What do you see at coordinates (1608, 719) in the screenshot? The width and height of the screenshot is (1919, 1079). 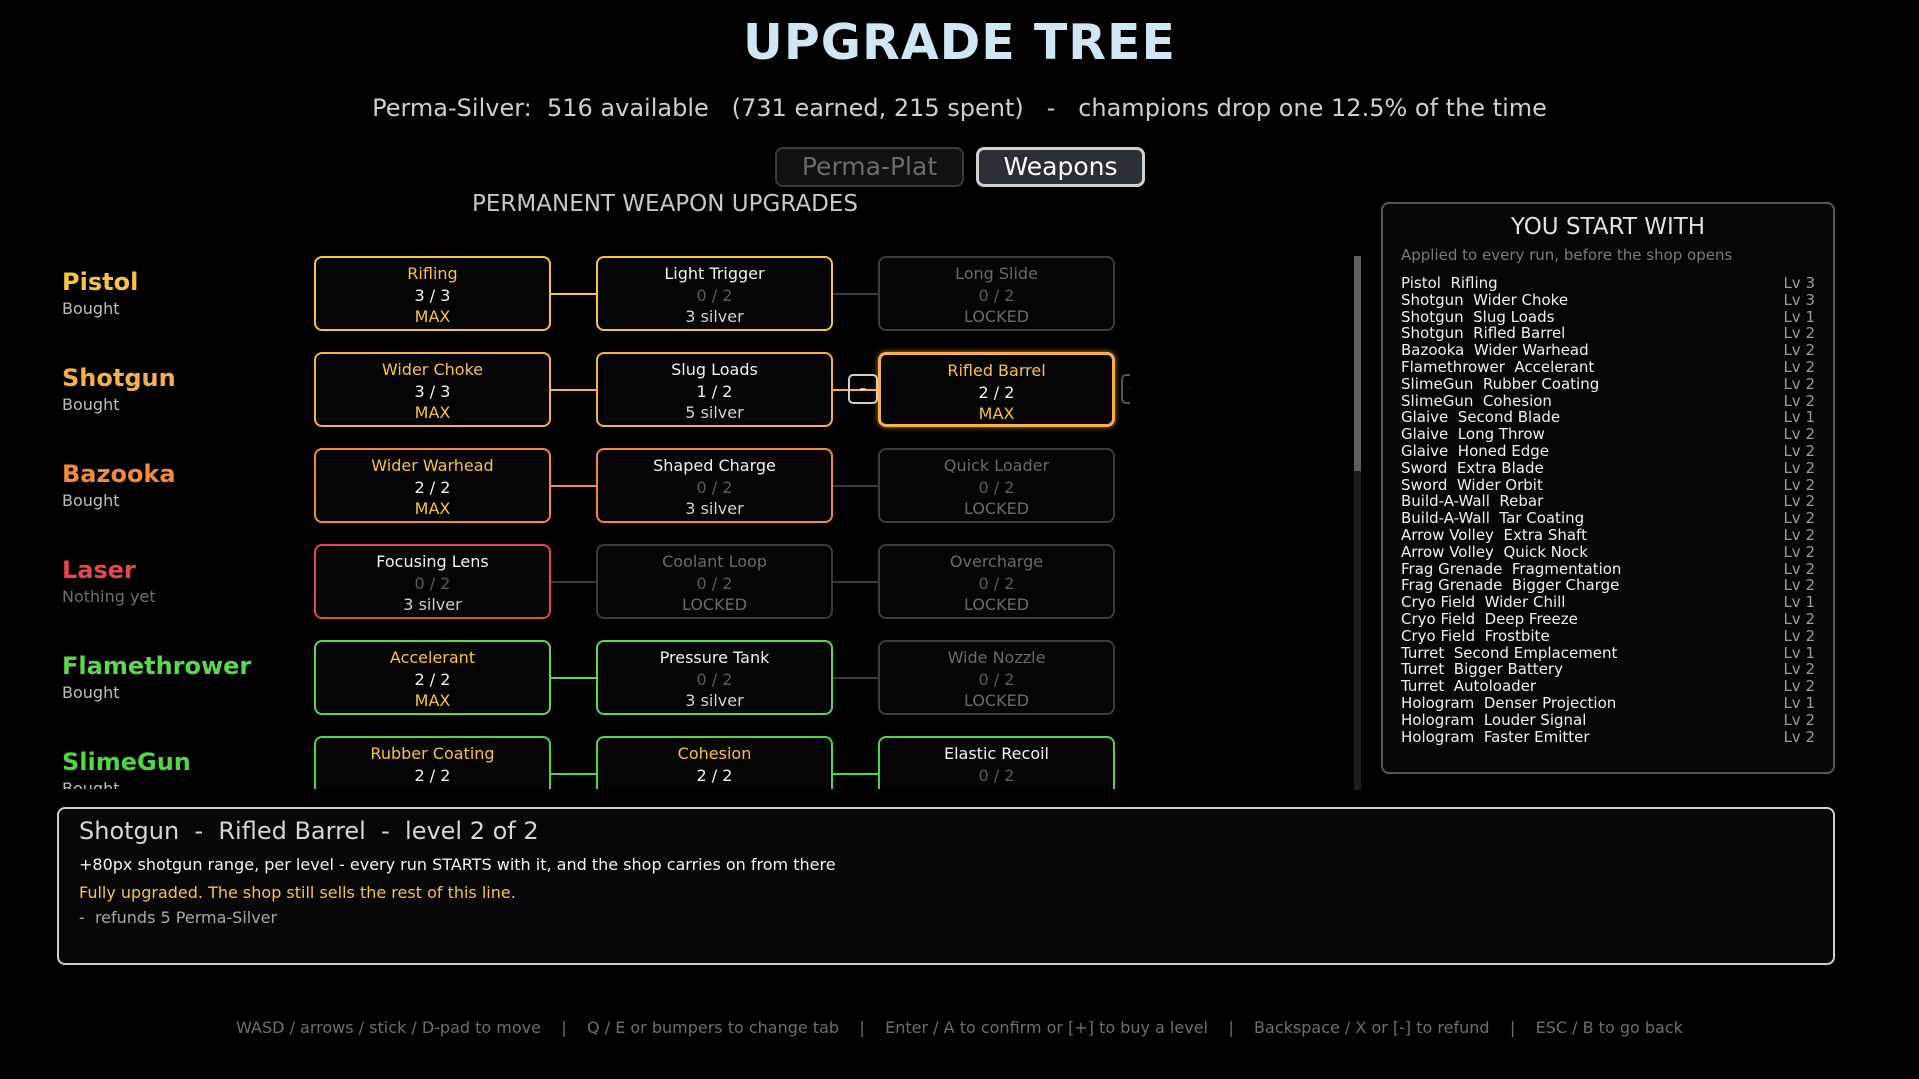 I see `start-item: Hologram Louder Signal Lv 2` at bounding box center [1608, 719].